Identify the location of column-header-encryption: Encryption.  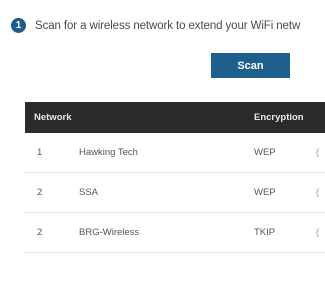
(279, 117).